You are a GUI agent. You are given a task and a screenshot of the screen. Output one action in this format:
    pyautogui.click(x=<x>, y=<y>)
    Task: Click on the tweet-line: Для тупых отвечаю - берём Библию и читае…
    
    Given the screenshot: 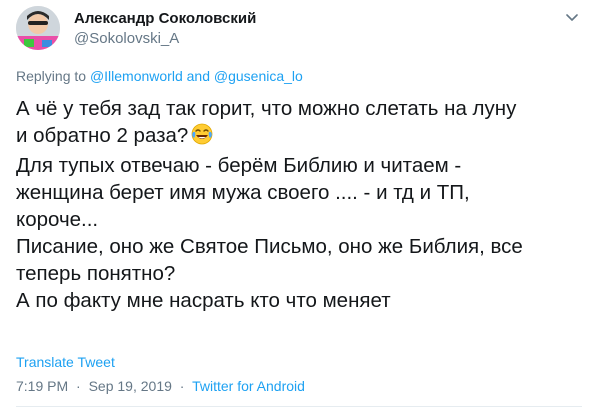 What is the action you would take?
    pyautogui.click(x=239, y=165)
    